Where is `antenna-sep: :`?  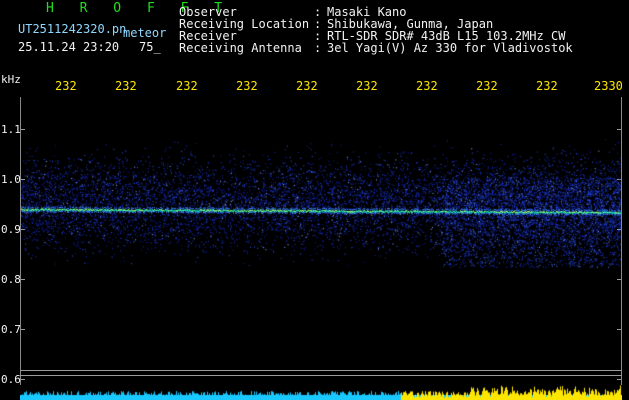 antenna-sep: : is located at coordinates (318, 48).